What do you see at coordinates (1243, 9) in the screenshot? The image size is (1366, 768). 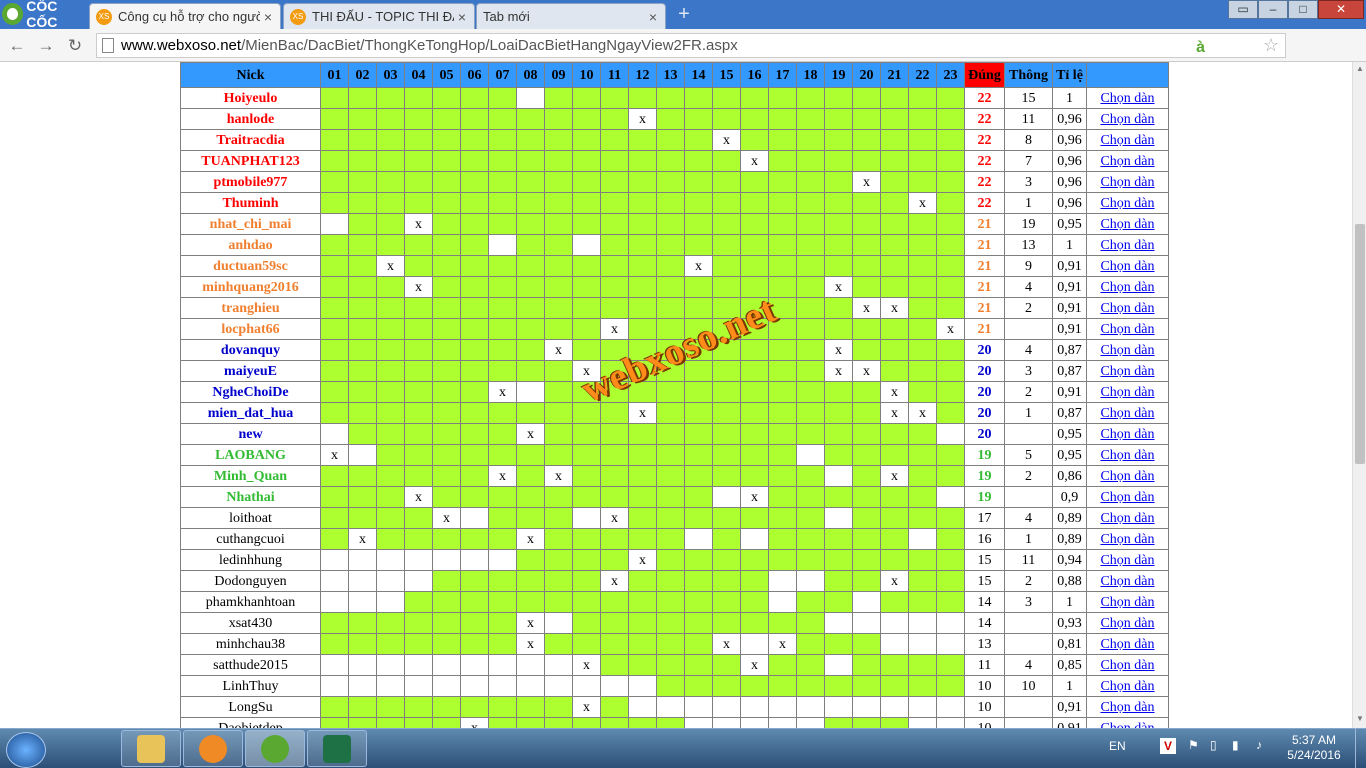 I see `restore-down-icon: ▭` at bounding box center [1243, 9].